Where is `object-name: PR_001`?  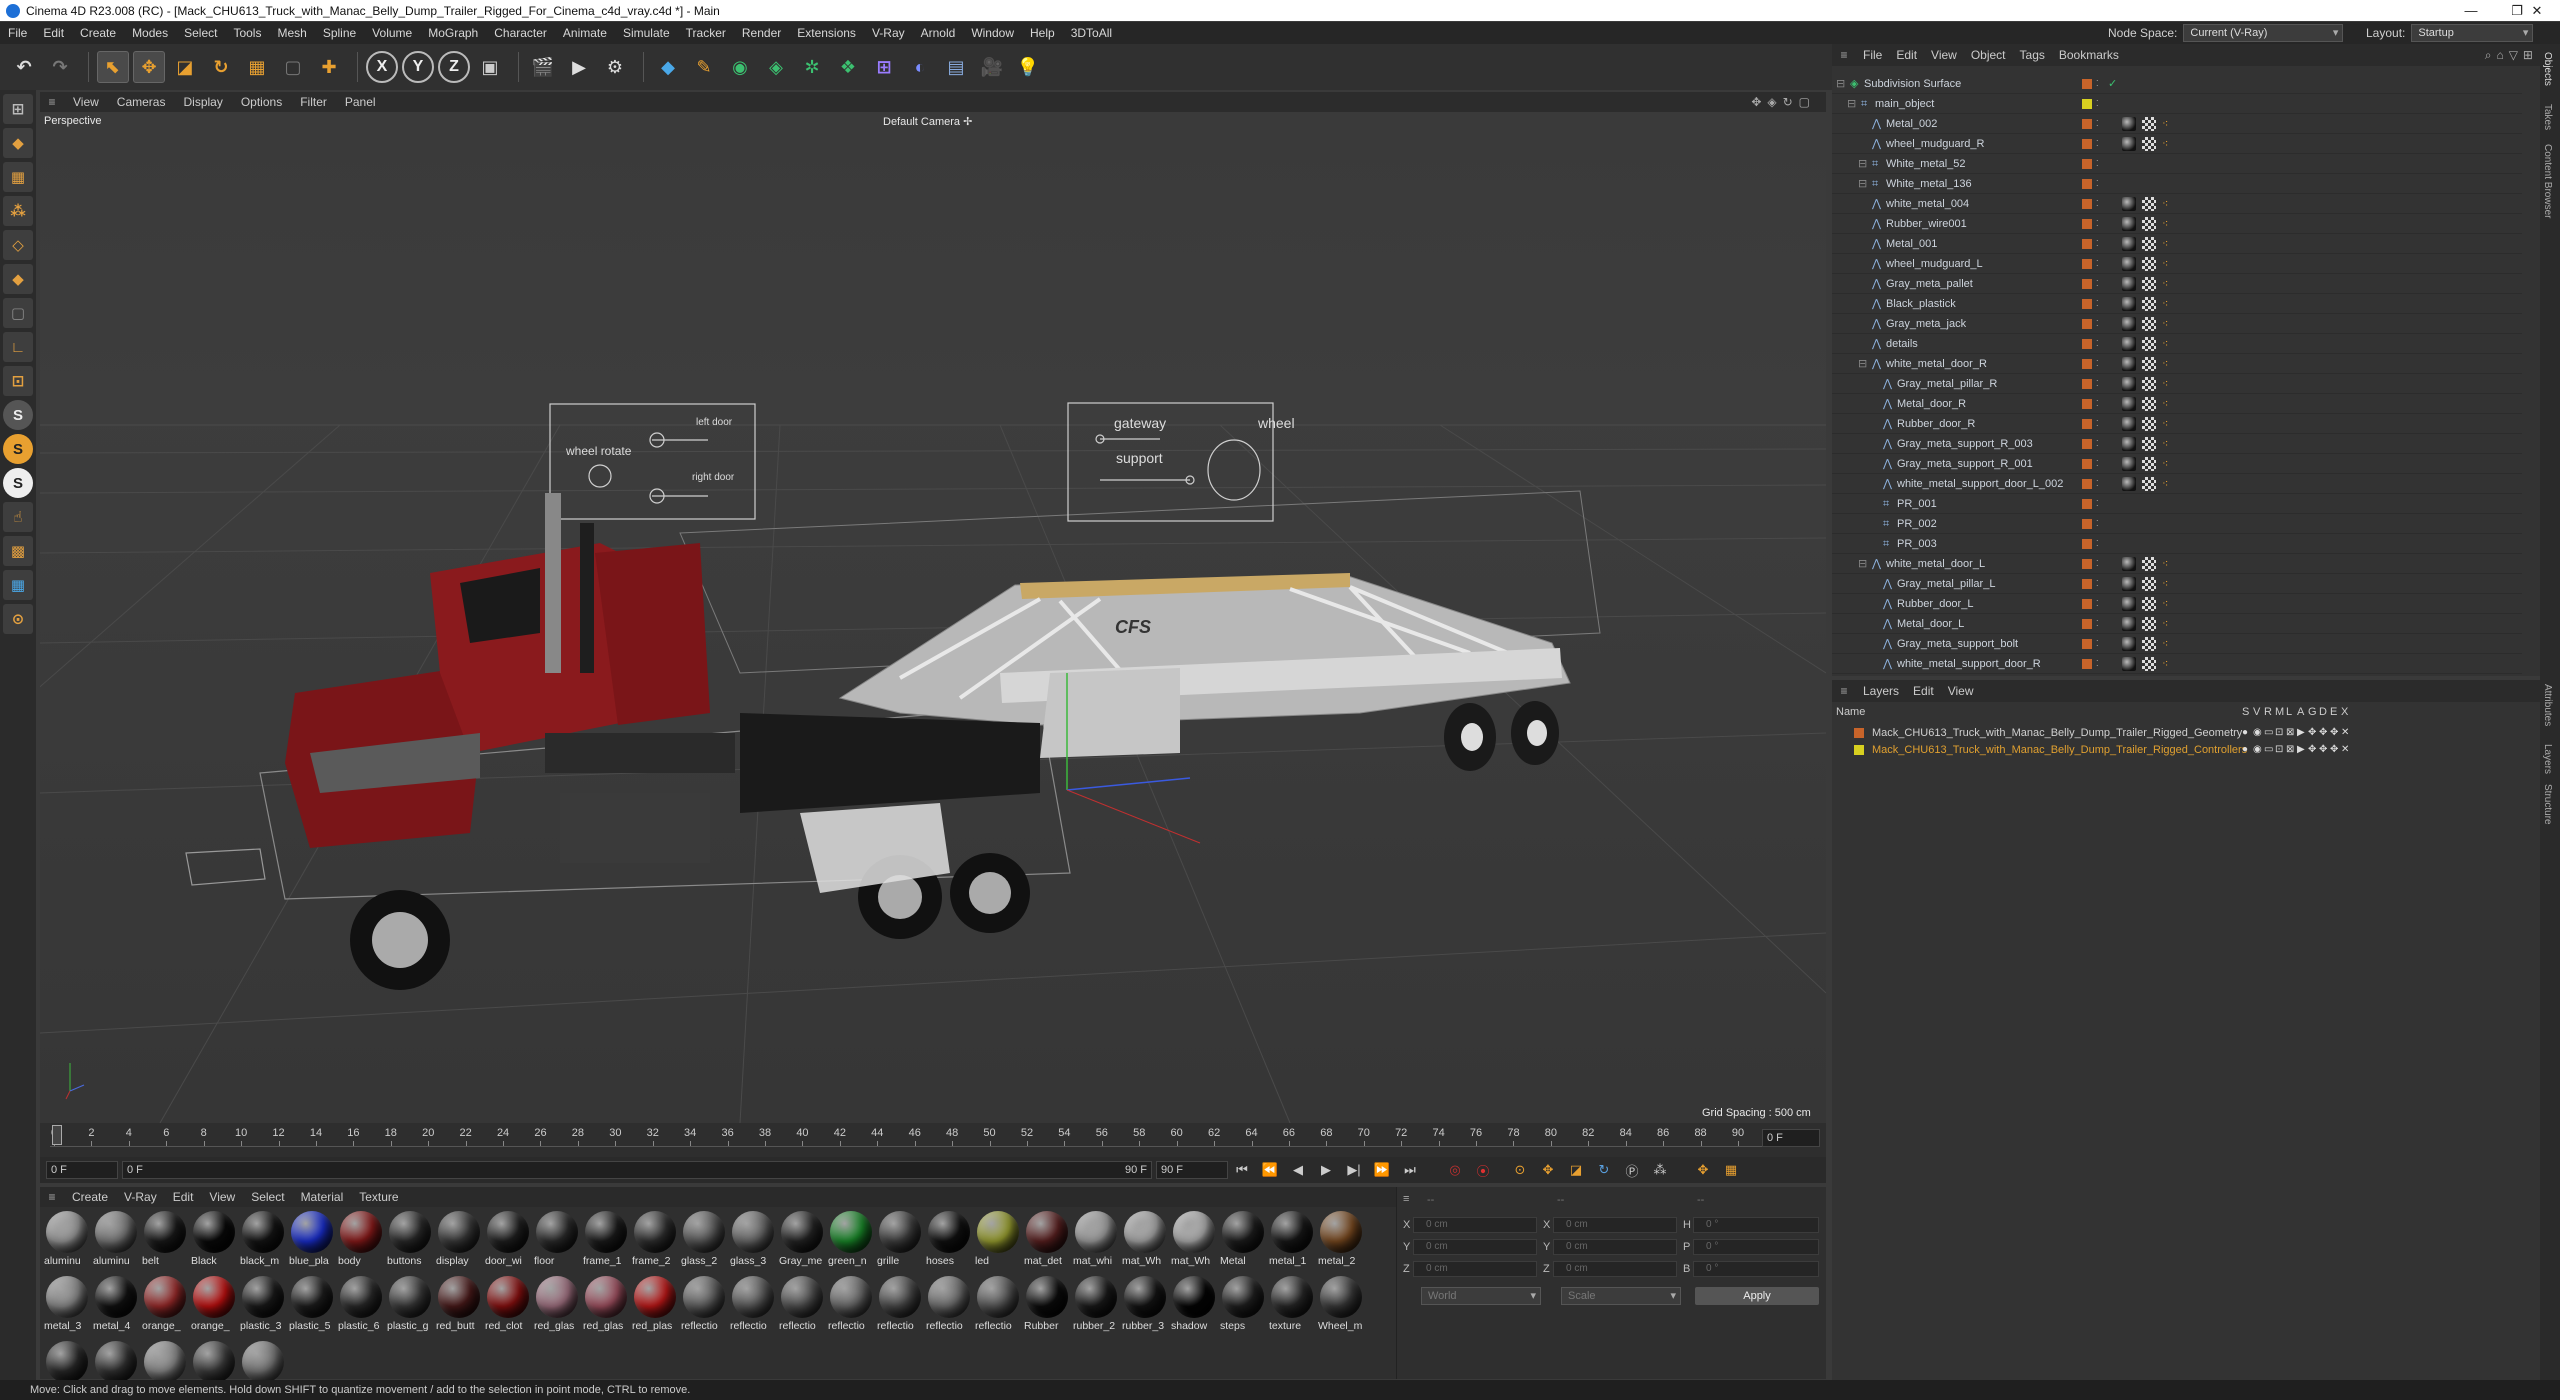
object-name: PR_001 is located at coordinates (1917, 504).